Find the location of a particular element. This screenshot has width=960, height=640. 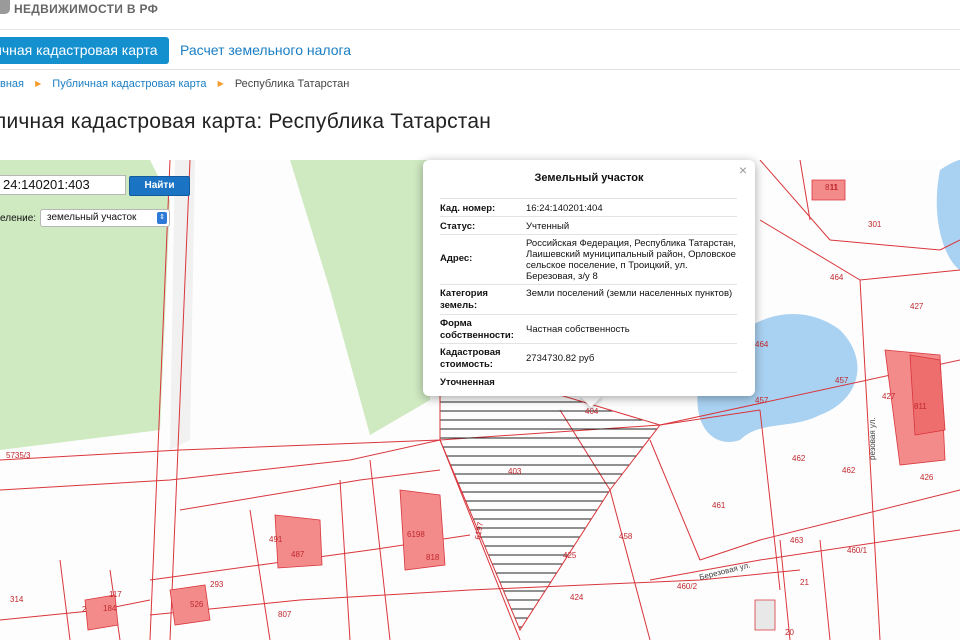

parcel-label: 460/1 is located at coordinates (857, 550).